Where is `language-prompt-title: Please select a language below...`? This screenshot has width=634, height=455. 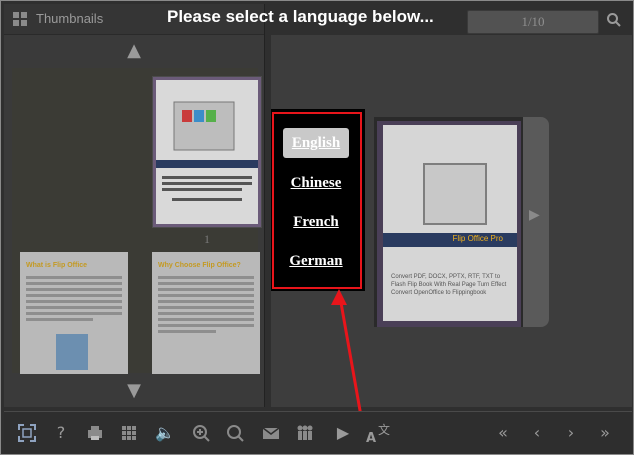
language-prompt-title: Please select a language below... is located at coordinates (300, 16).